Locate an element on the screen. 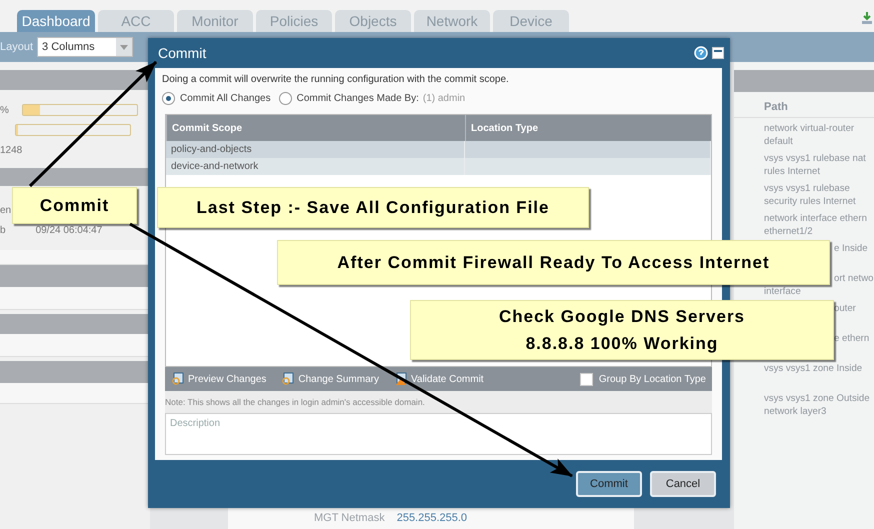 The width and height of the screenshot is (874, 529). toolbar-action: Change Summary is located at coordinates (330, 379).